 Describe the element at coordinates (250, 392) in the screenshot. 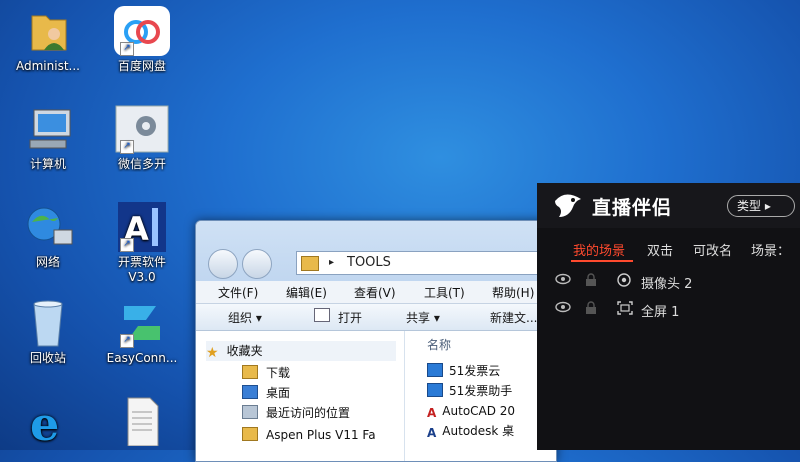

I see `desktop-icon` at that location.